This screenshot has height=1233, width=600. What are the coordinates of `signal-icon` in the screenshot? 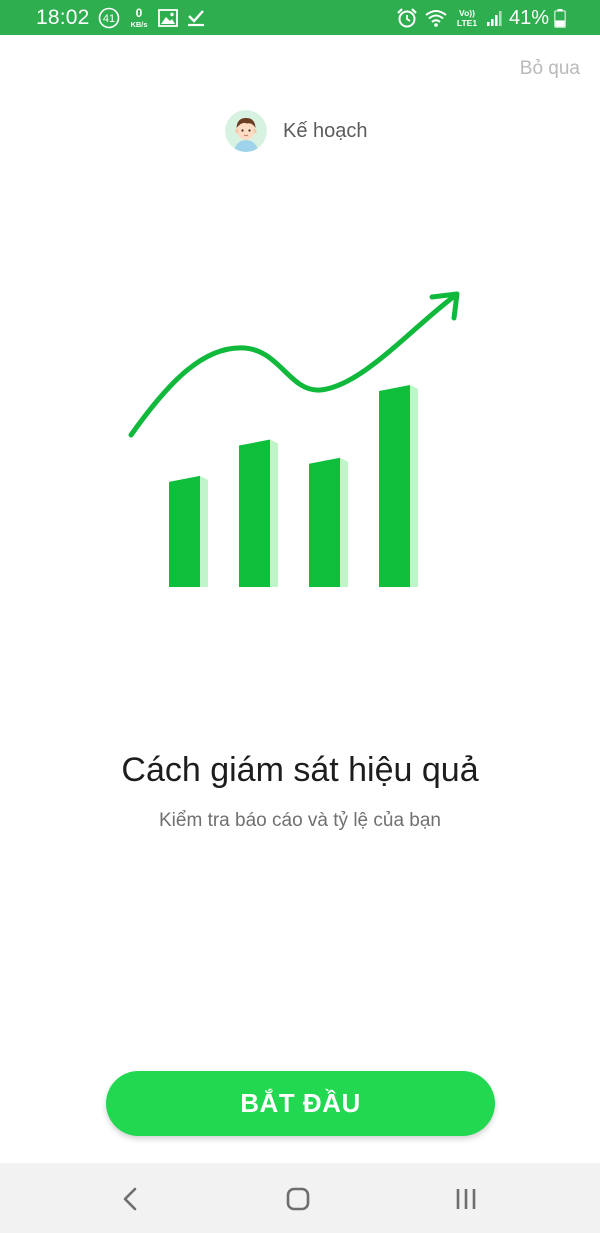 It's located at (494, 18).